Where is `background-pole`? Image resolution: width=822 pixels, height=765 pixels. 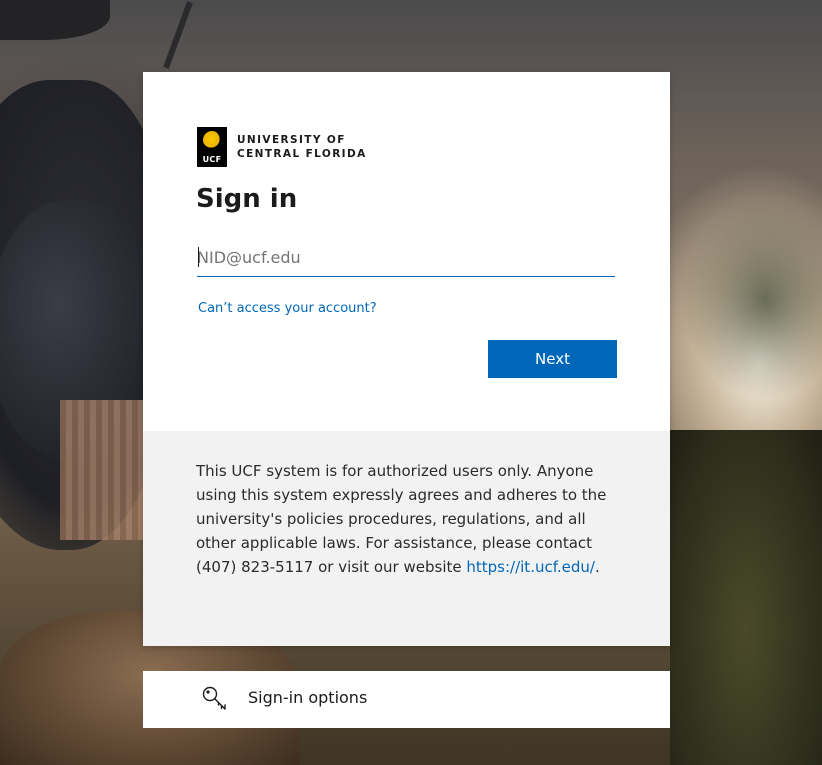 background-pole is located at coordinates (178, 35).